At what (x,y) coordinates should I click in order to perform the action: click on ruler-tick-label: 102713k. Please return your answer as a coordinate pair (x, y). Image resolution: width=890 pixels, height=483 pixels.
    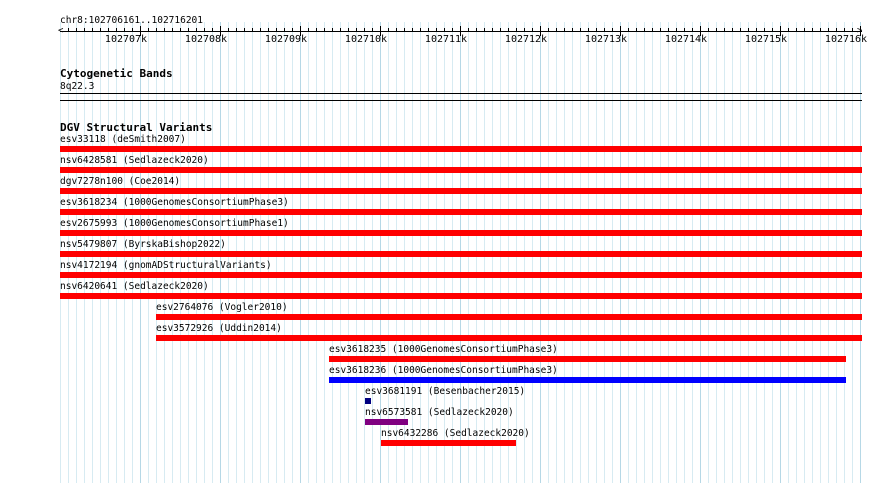
    Looking at the image, I should click on (606, 39).